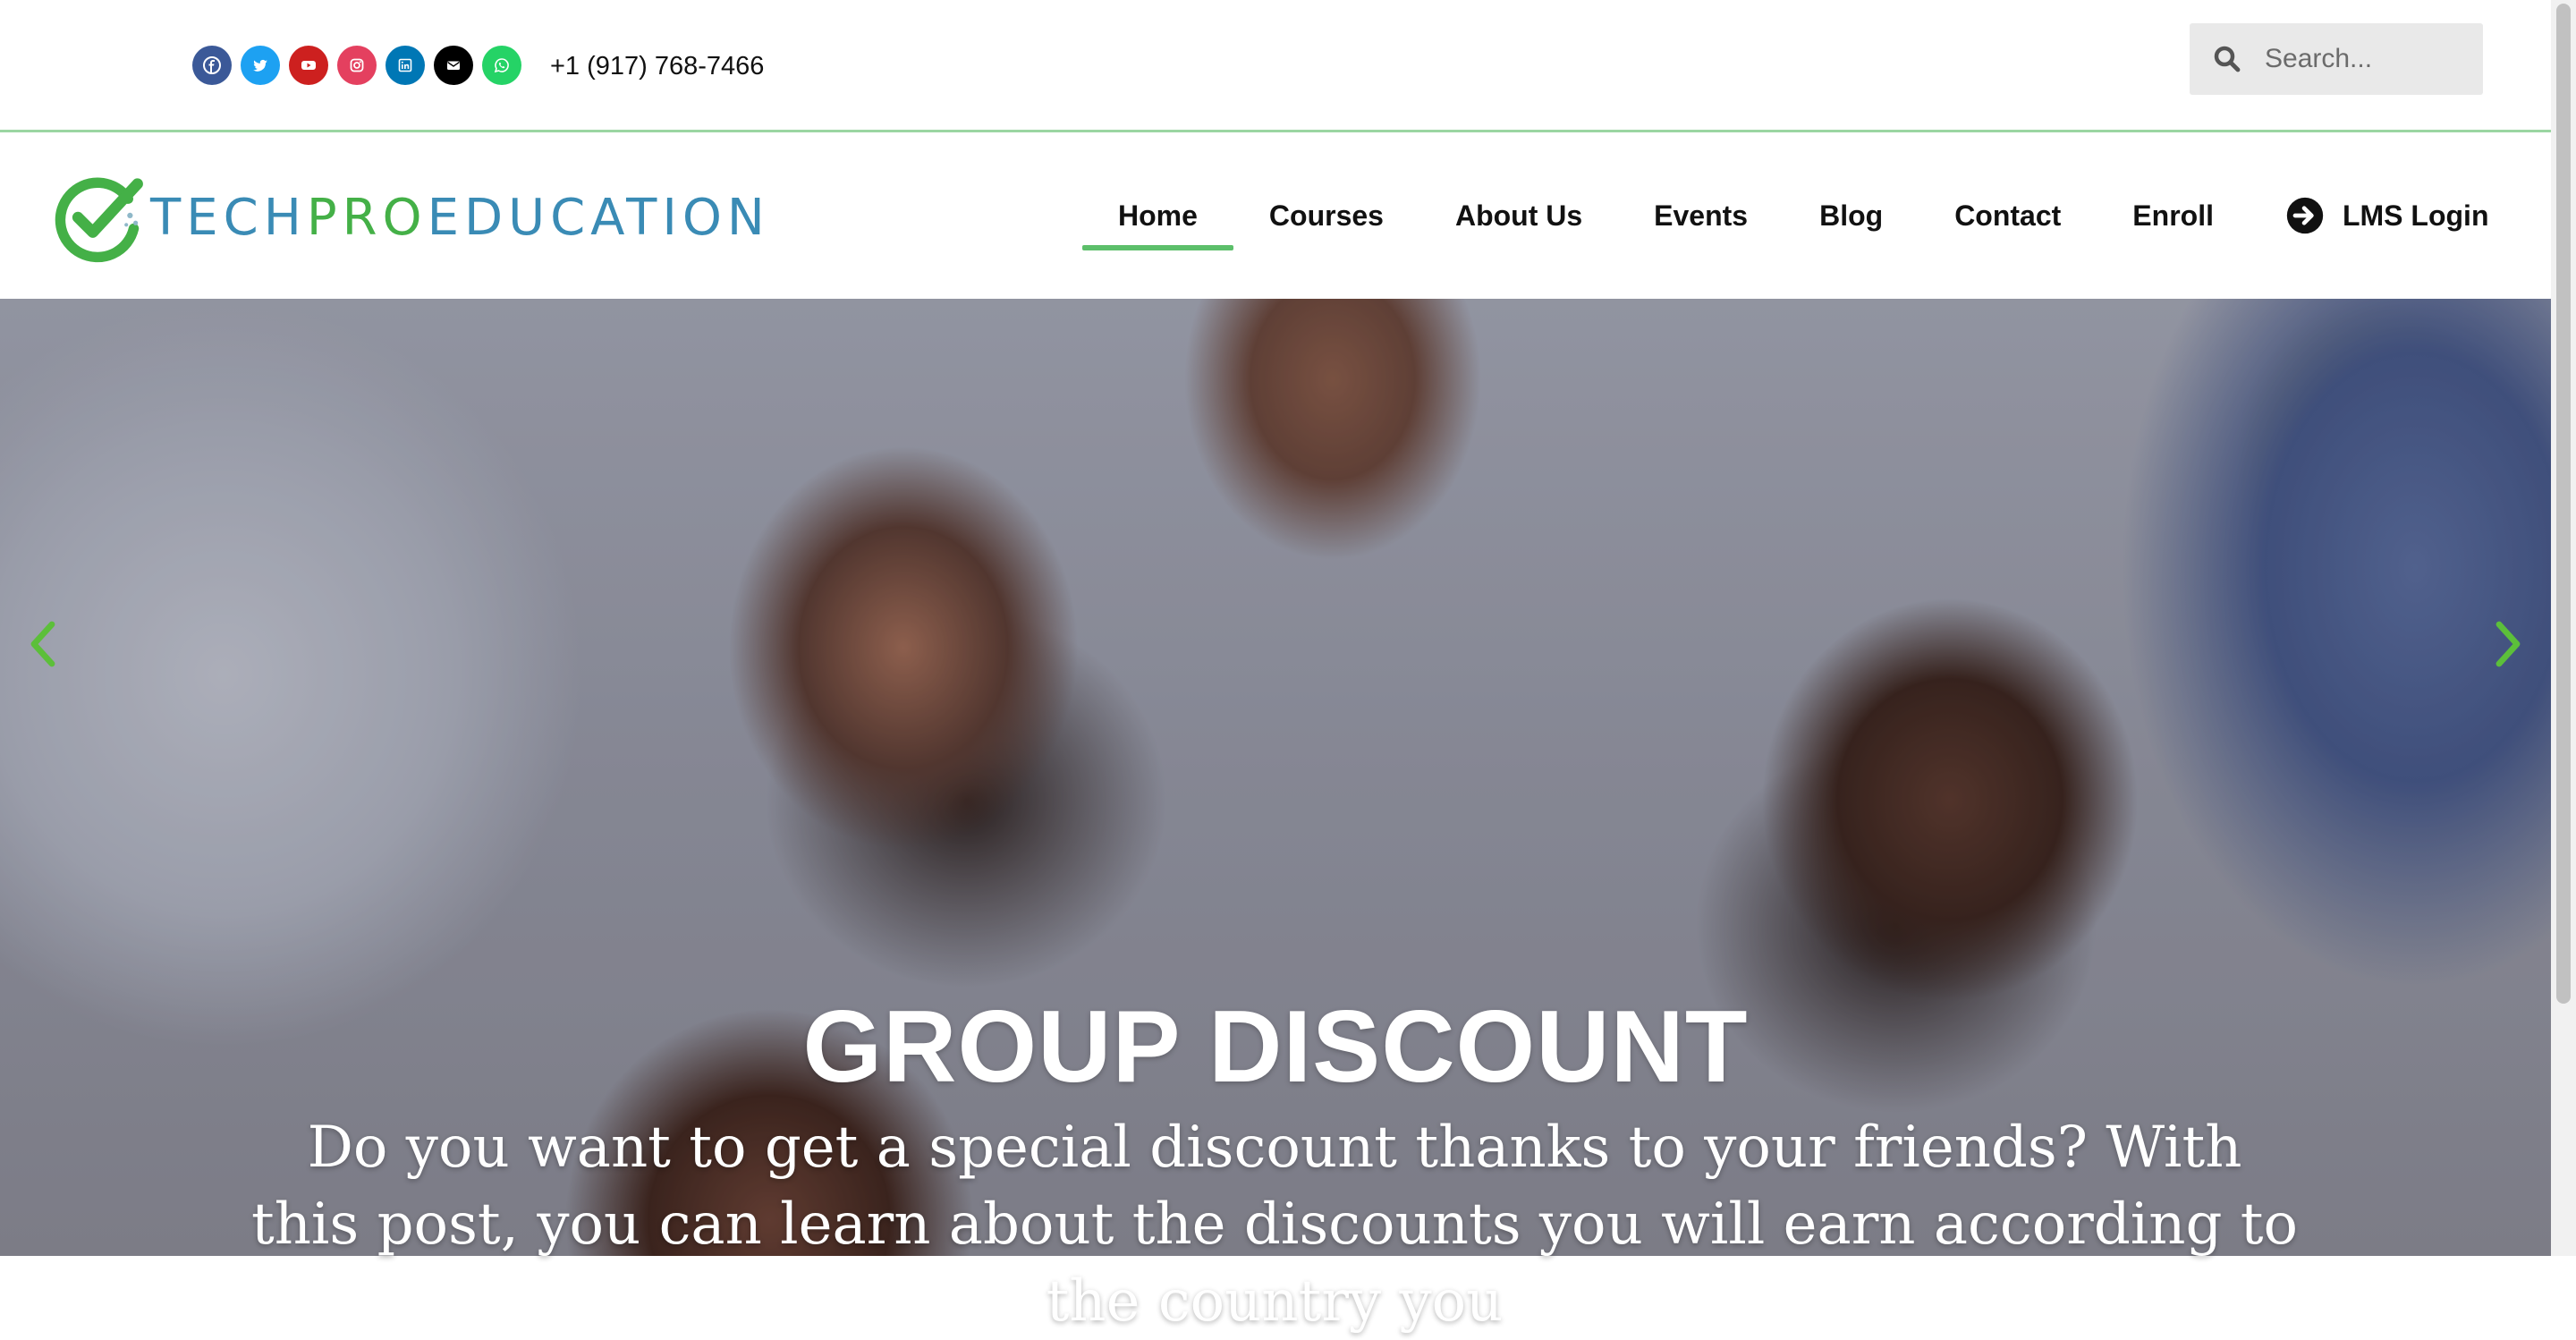  Describe the element at coordinates (99, 220) in the screenshot. I see `logo-check-icon` at that location.